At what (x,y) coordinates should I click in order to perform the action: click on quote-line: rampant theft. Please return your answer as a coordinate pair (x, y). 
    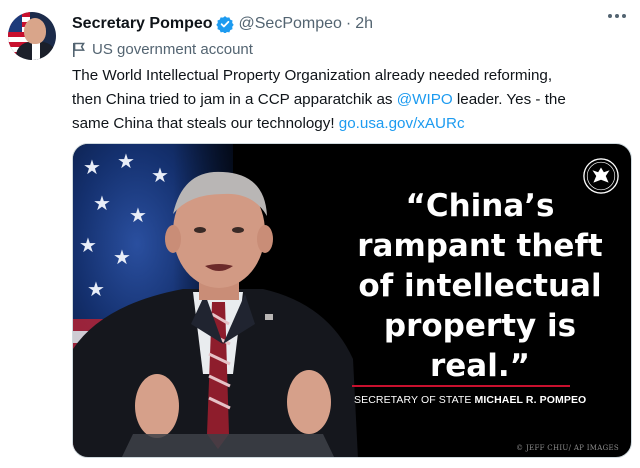
    Looking at the image, I should click on (480, 246).